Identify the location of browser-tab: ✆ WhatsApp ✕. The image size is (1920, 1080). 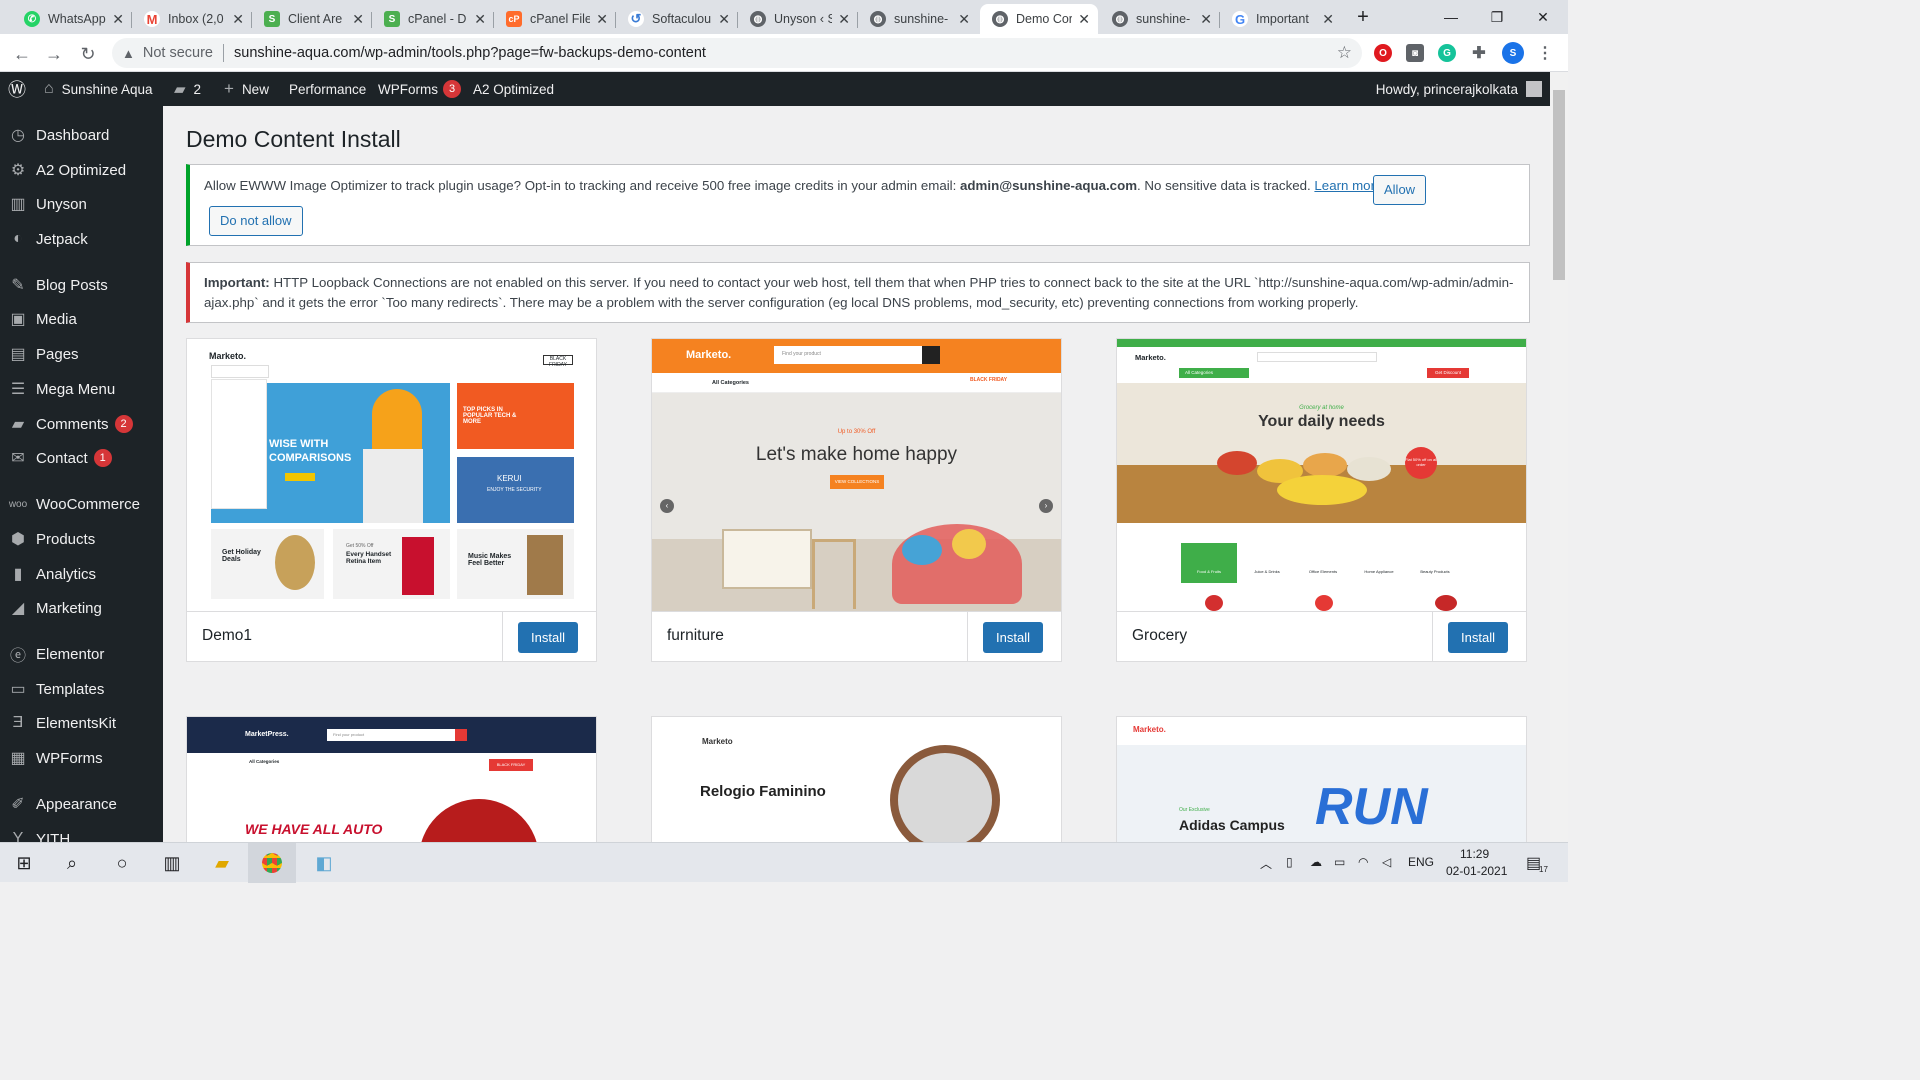
(72, 19).